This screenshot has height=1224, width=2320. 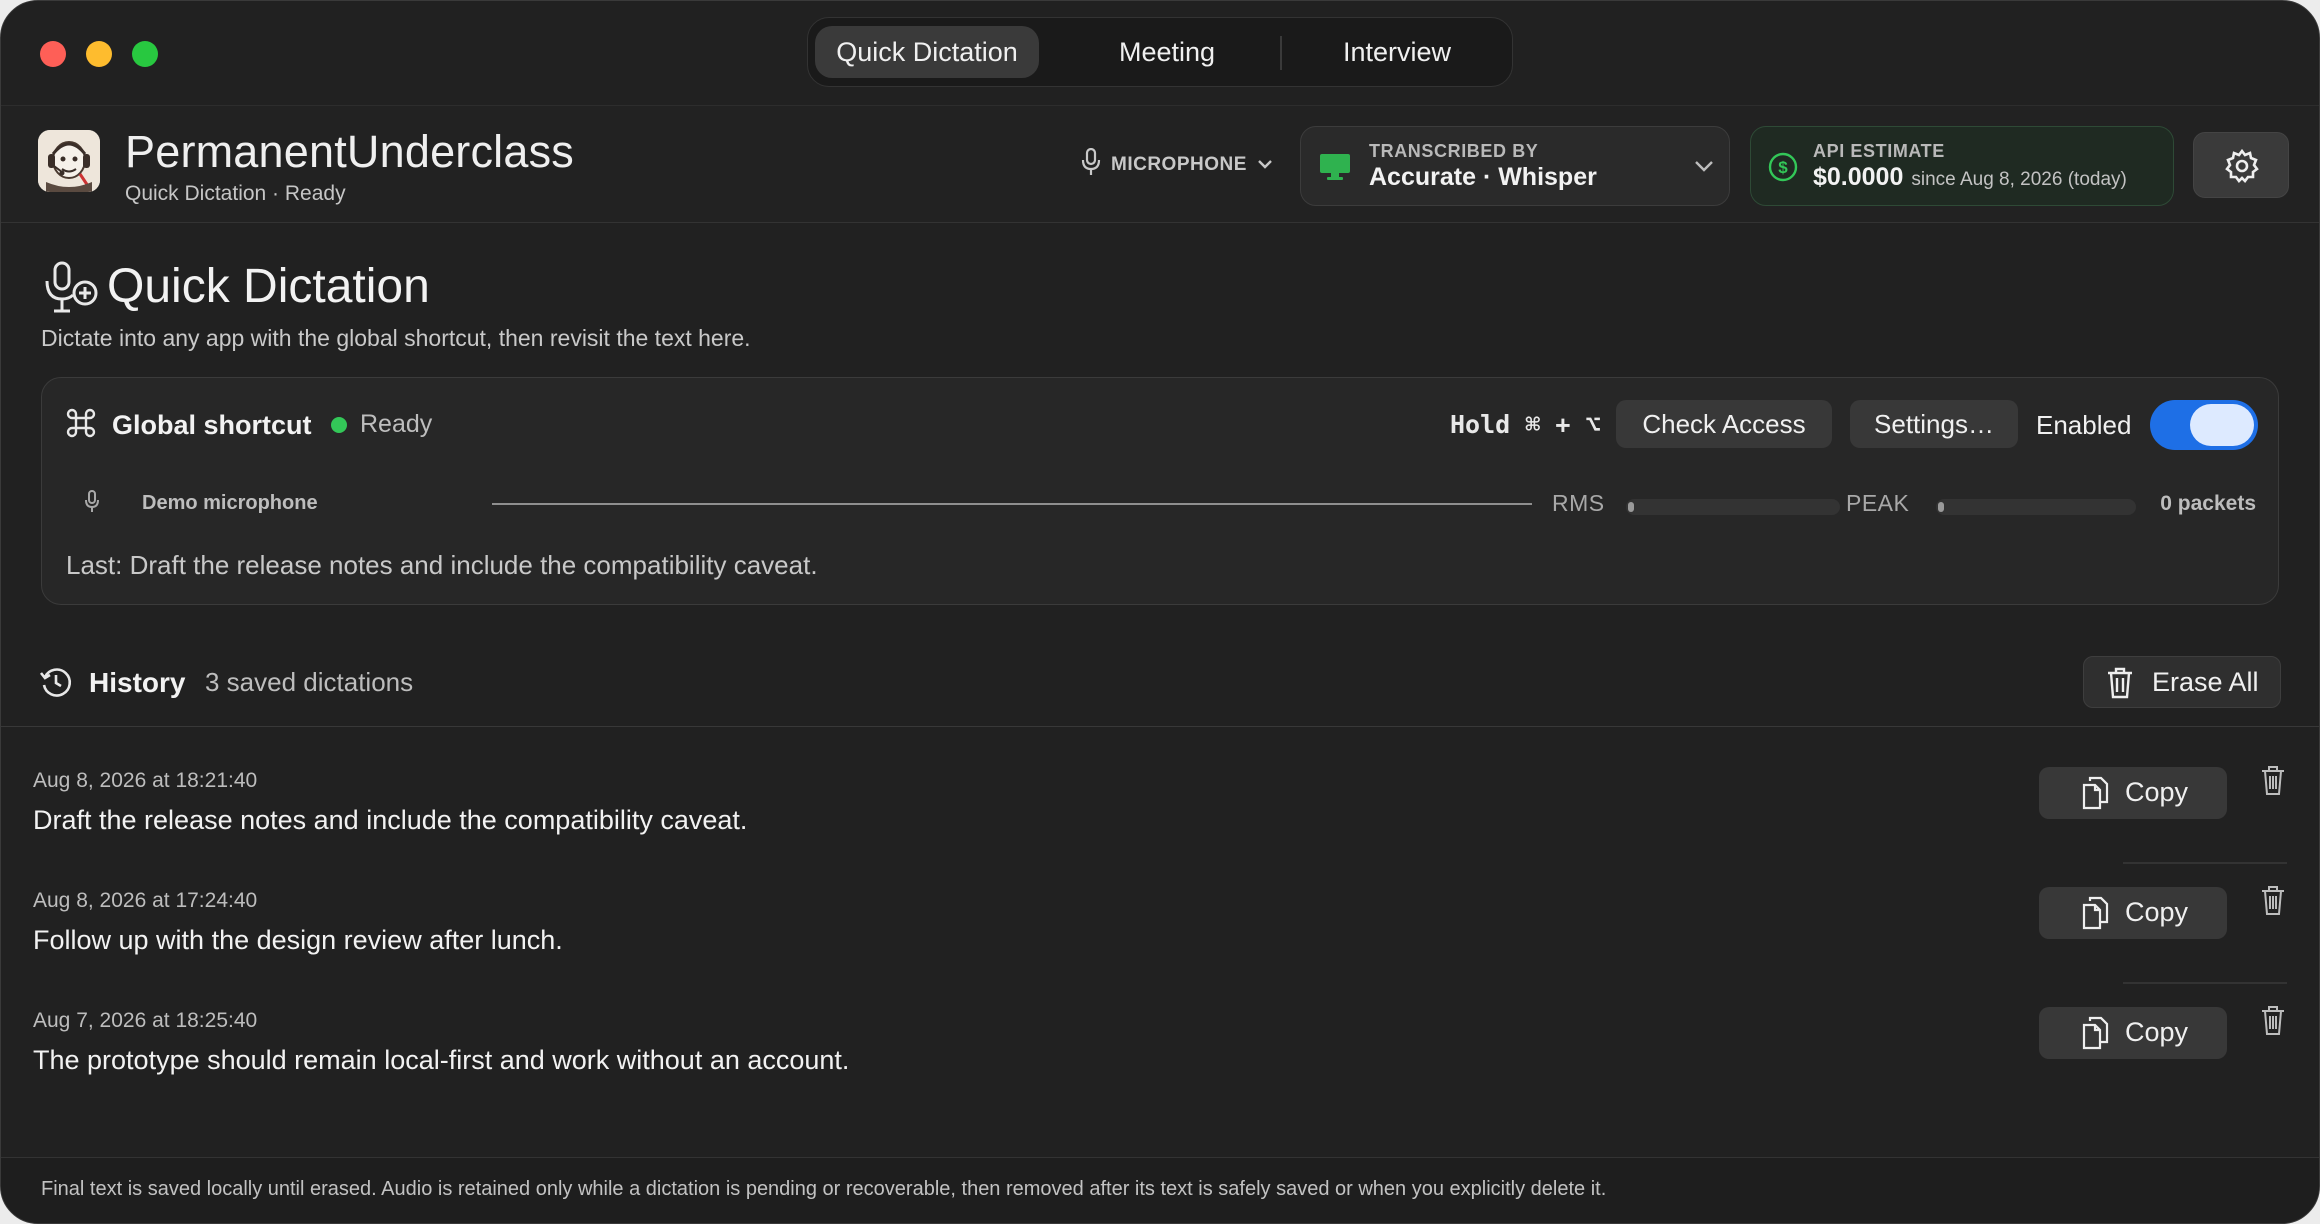 What do you see at coordinates (72, 290) in the screenshot?
I see `microphone-plus-icon` at bounding box center [72, 290].